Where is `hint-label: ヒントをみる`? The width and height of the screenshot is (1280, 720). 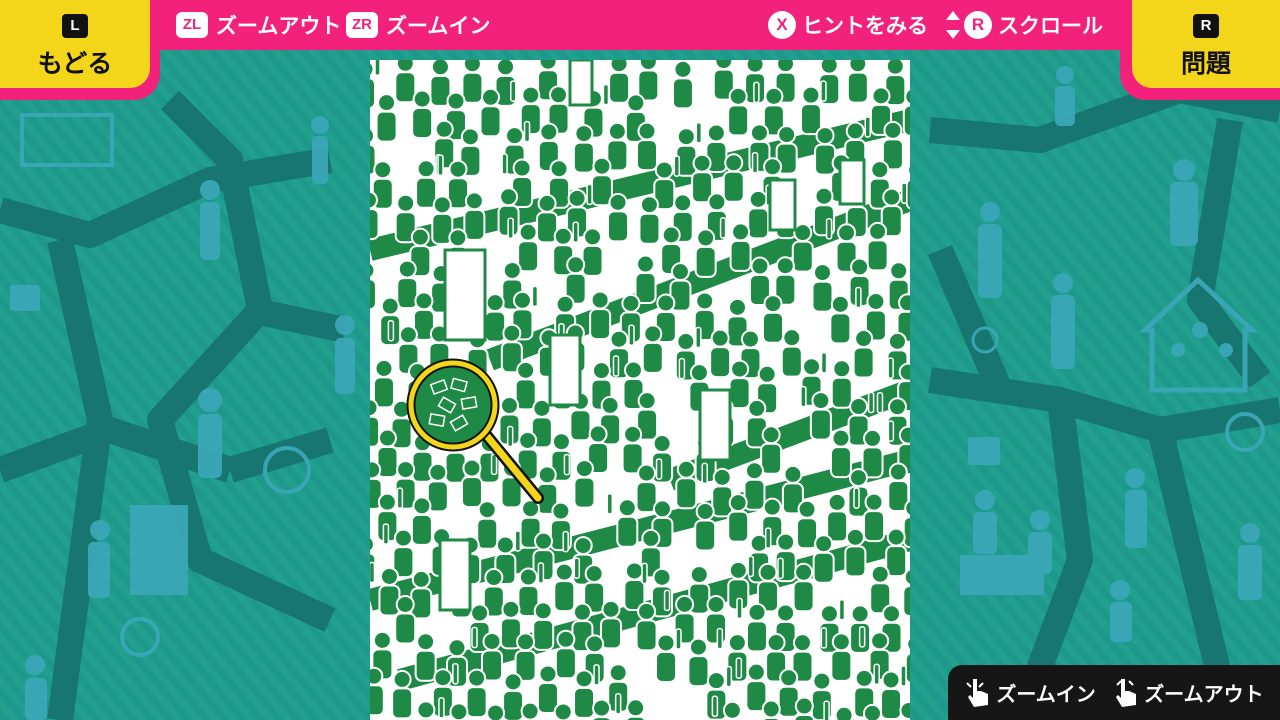
hint-label: ヒントをみる is located at coordinates (865, 26).